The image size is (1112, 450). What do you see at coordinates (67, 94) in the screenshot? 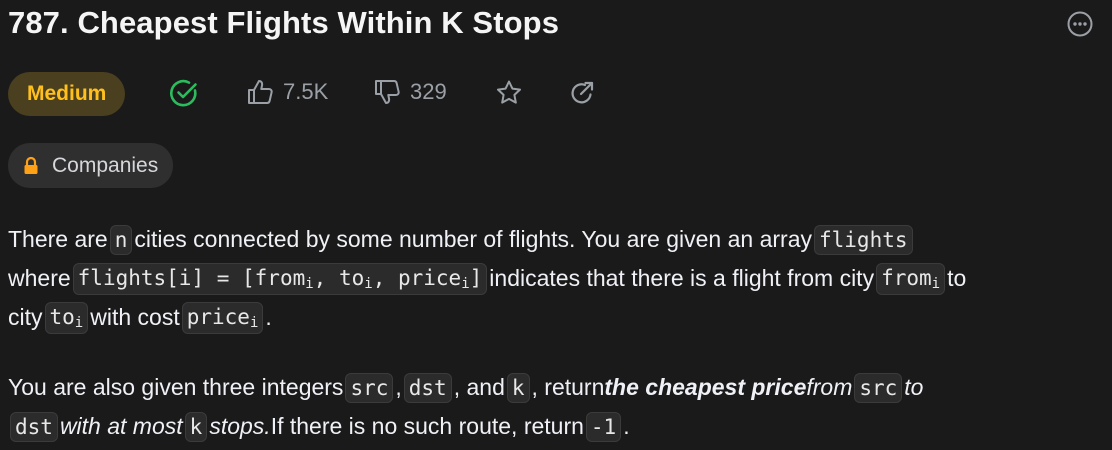
I see `difficulty-badge: Medium` at bounding box center [67, 94].